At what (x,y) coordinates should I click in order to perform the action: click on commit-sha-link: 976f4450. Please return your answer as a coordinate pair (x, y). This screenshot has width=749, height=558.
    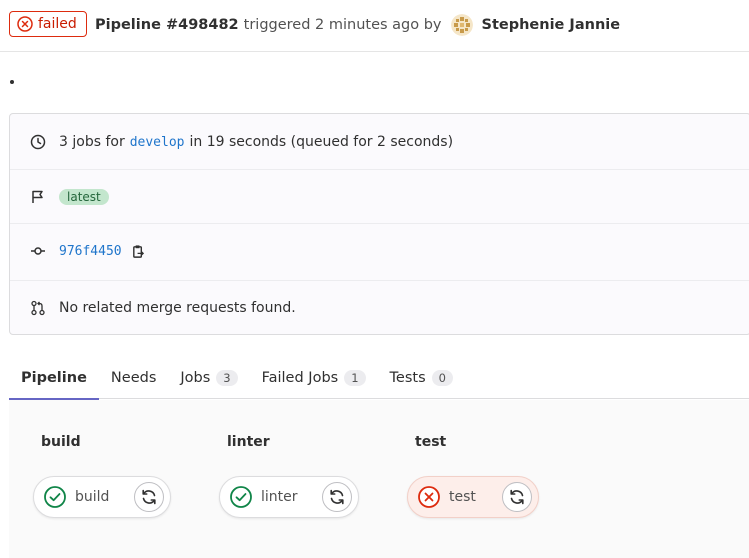
    Looking at the image, I should click on (90, 251).